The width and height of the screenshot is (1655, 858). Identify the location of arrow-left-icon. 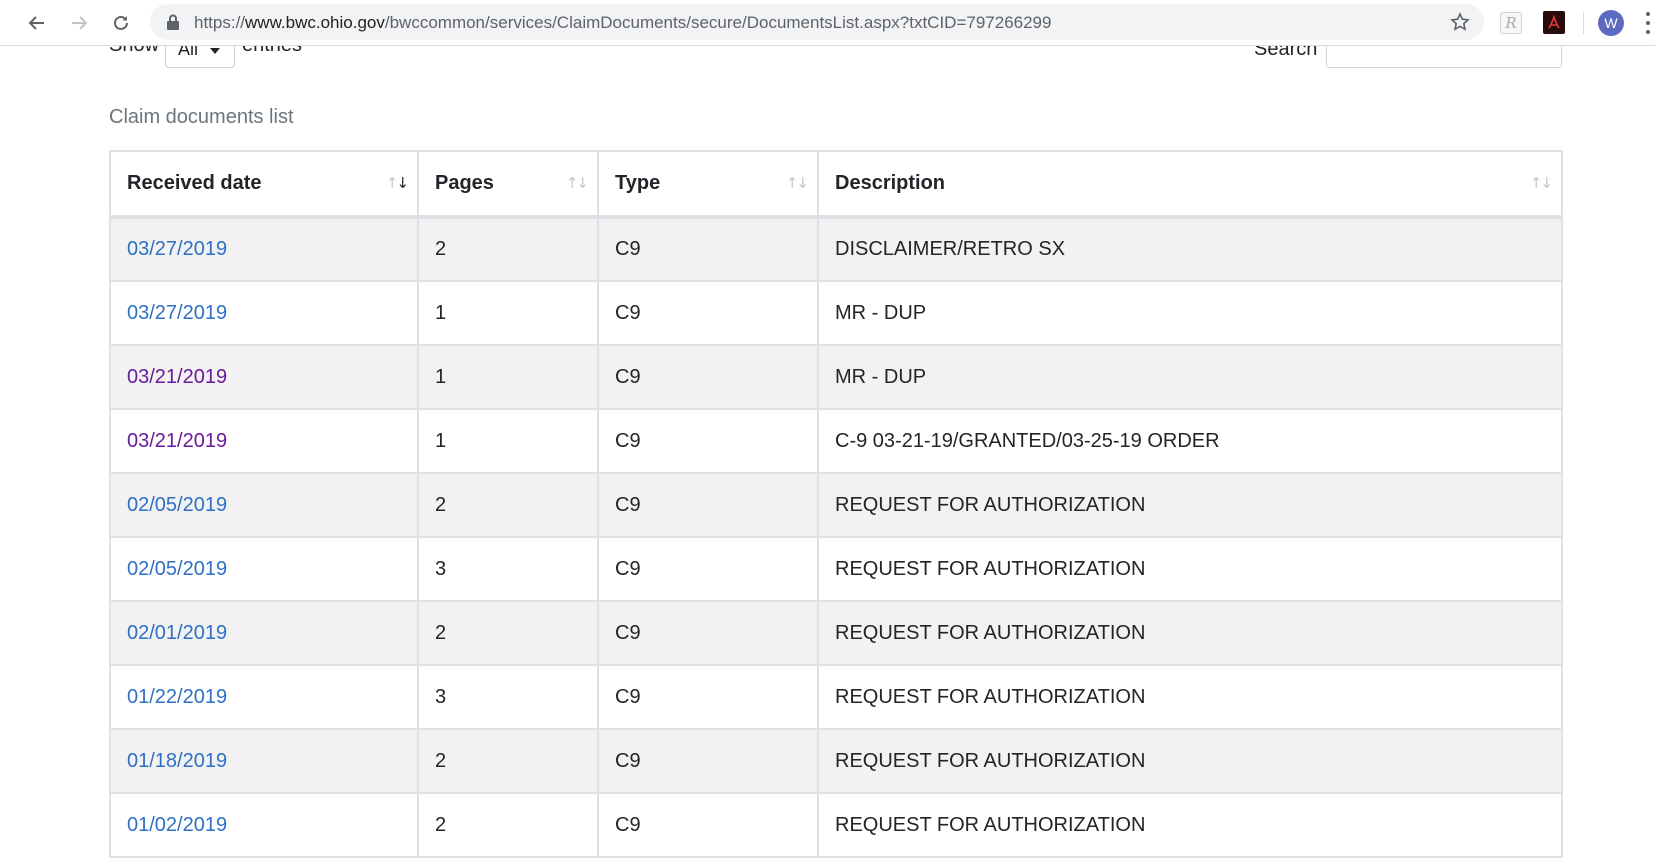
(36, 23).